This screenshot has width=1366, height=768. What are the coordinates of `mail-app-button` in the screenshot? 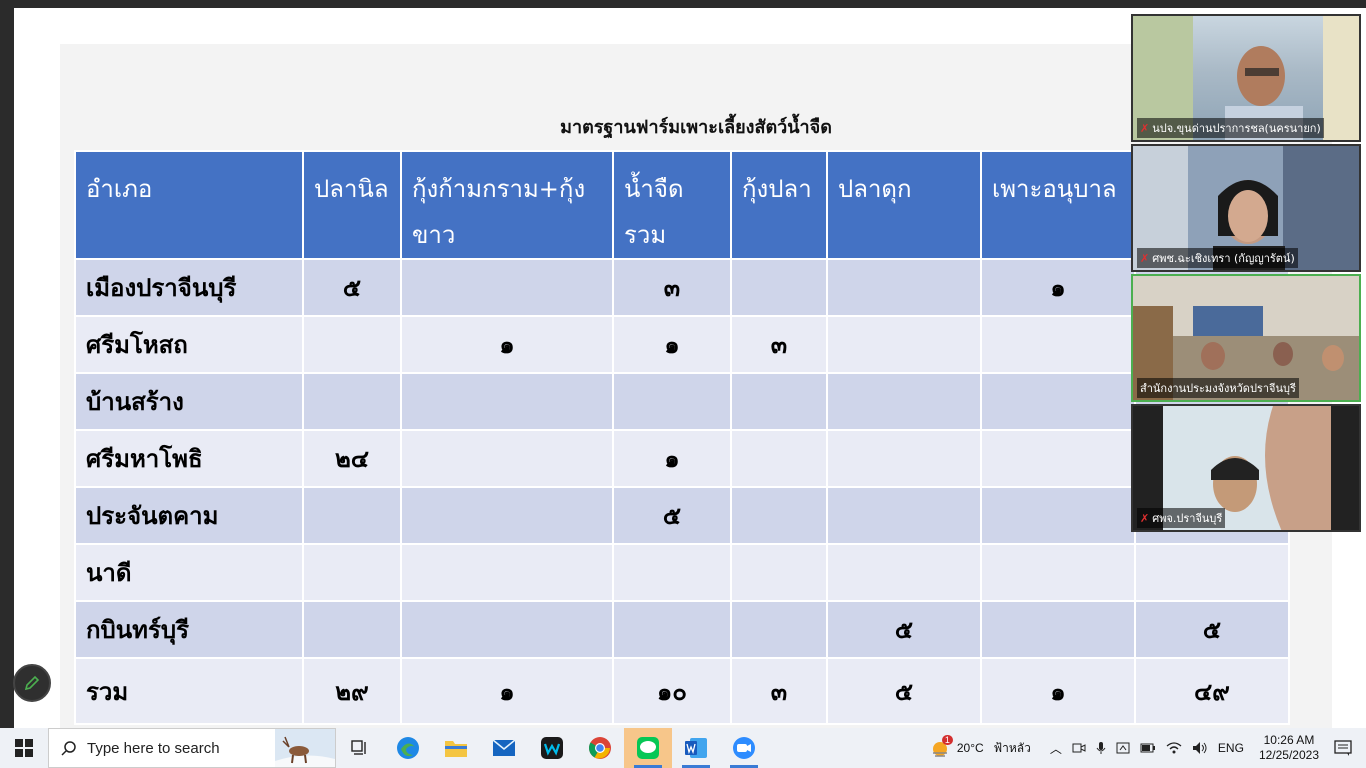 It's located at (504, 748).